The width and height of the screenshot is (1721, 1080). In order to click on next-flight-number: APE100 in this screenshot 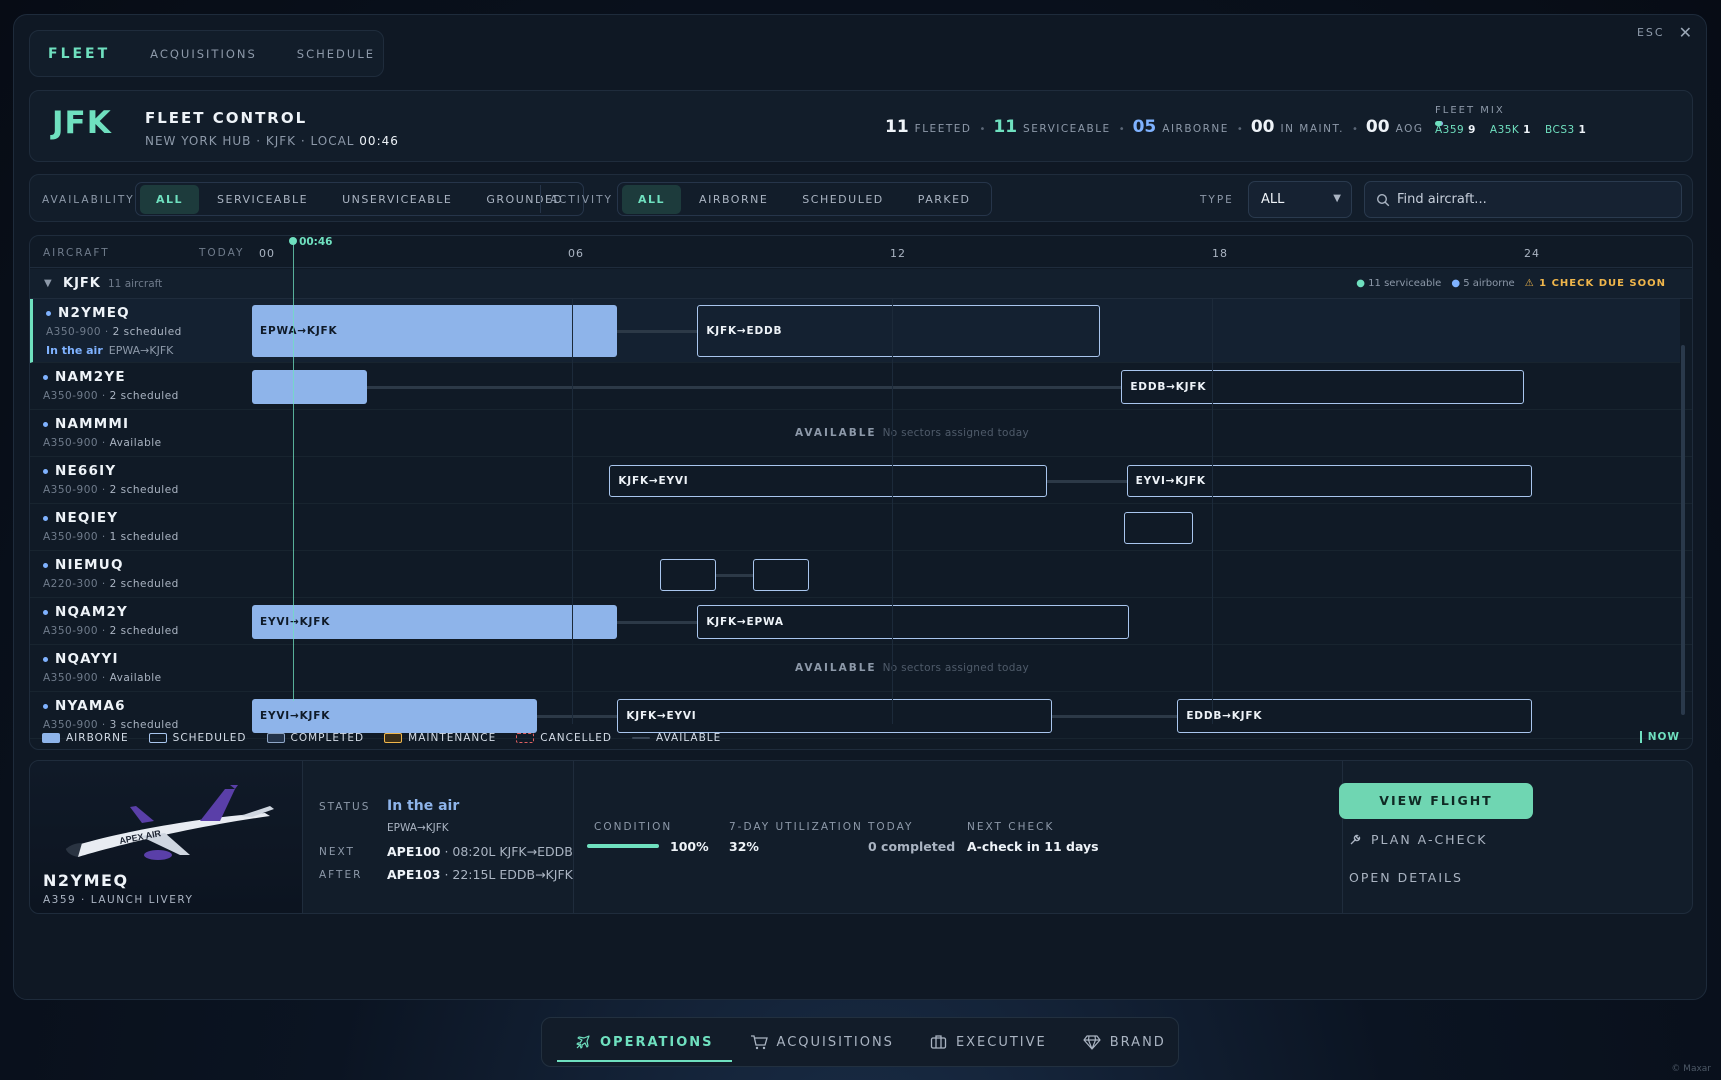, I will do `click(414, 851)`.